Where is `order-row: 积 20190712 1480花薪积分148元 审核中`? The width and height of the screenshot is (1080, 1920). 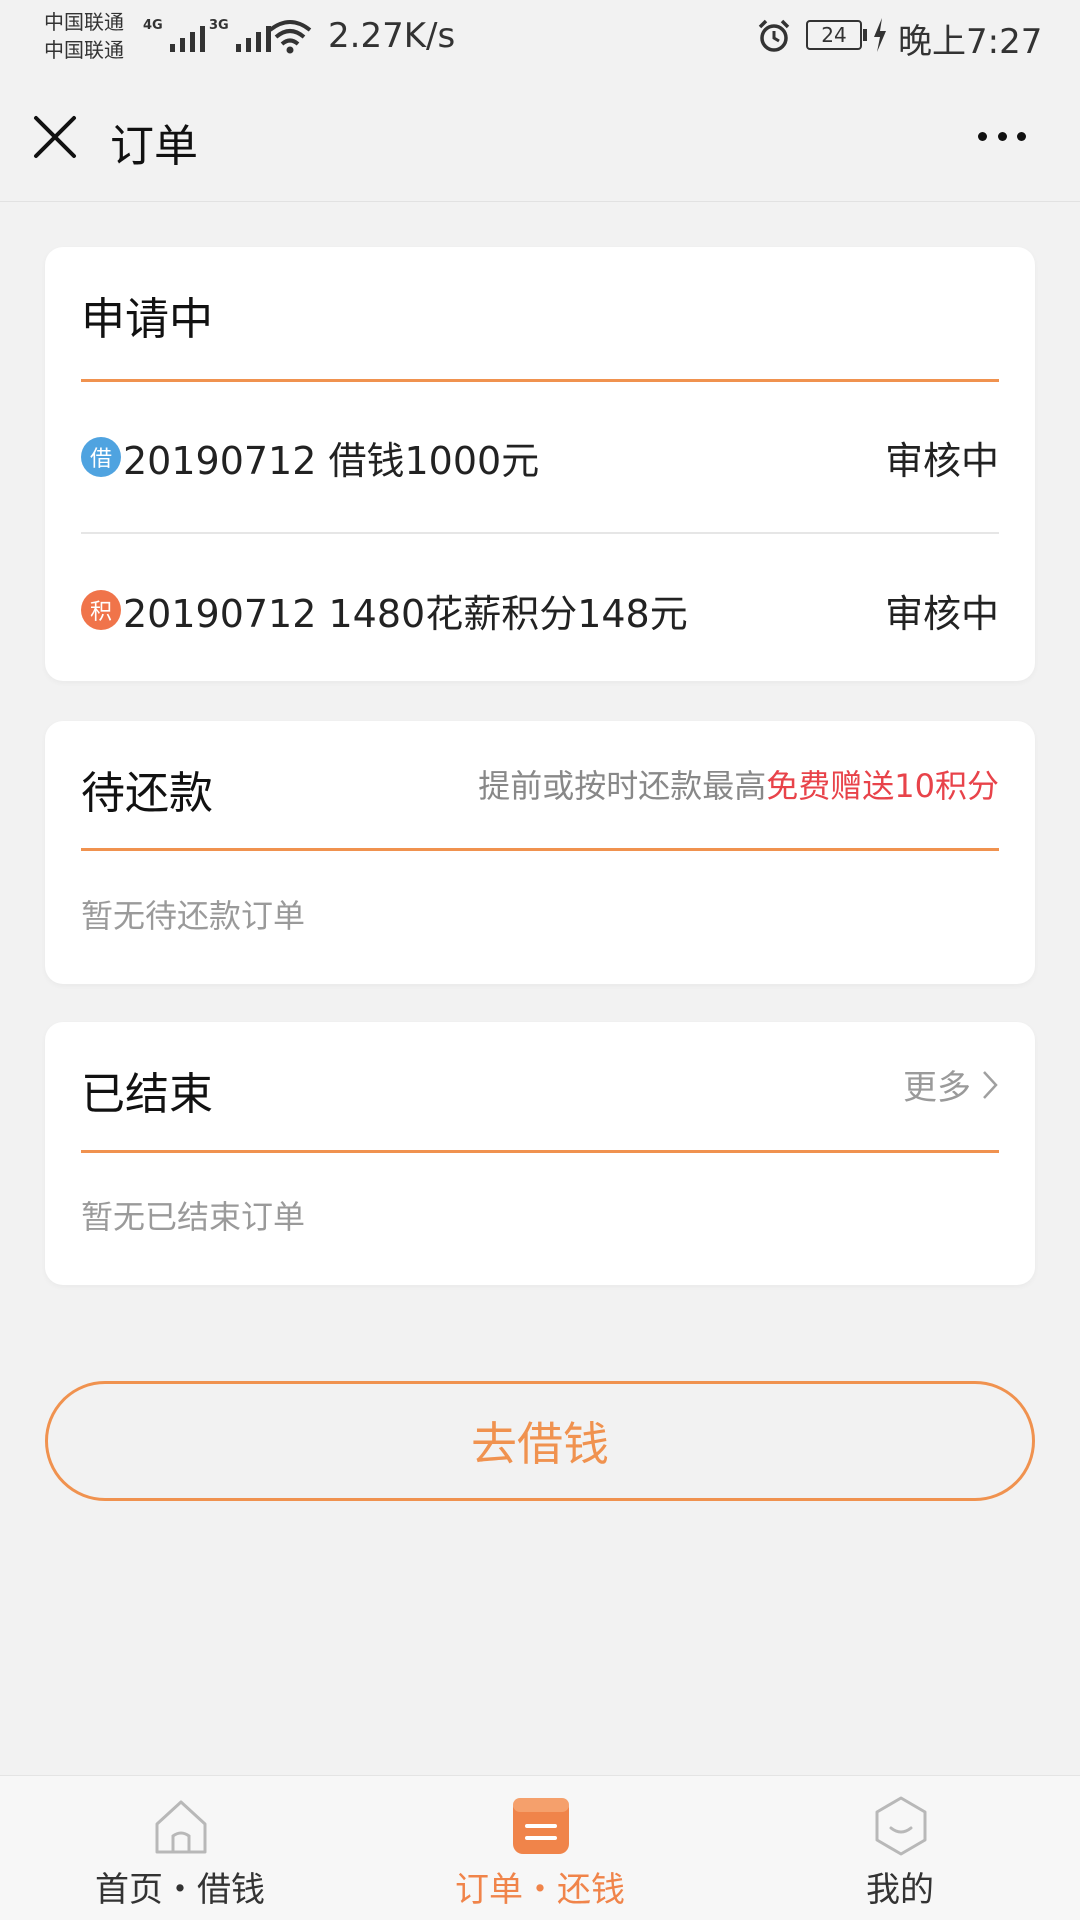 order-row: 积 20190712 1480花薪积分148元 审核中 is located at coordinates (540, 610).